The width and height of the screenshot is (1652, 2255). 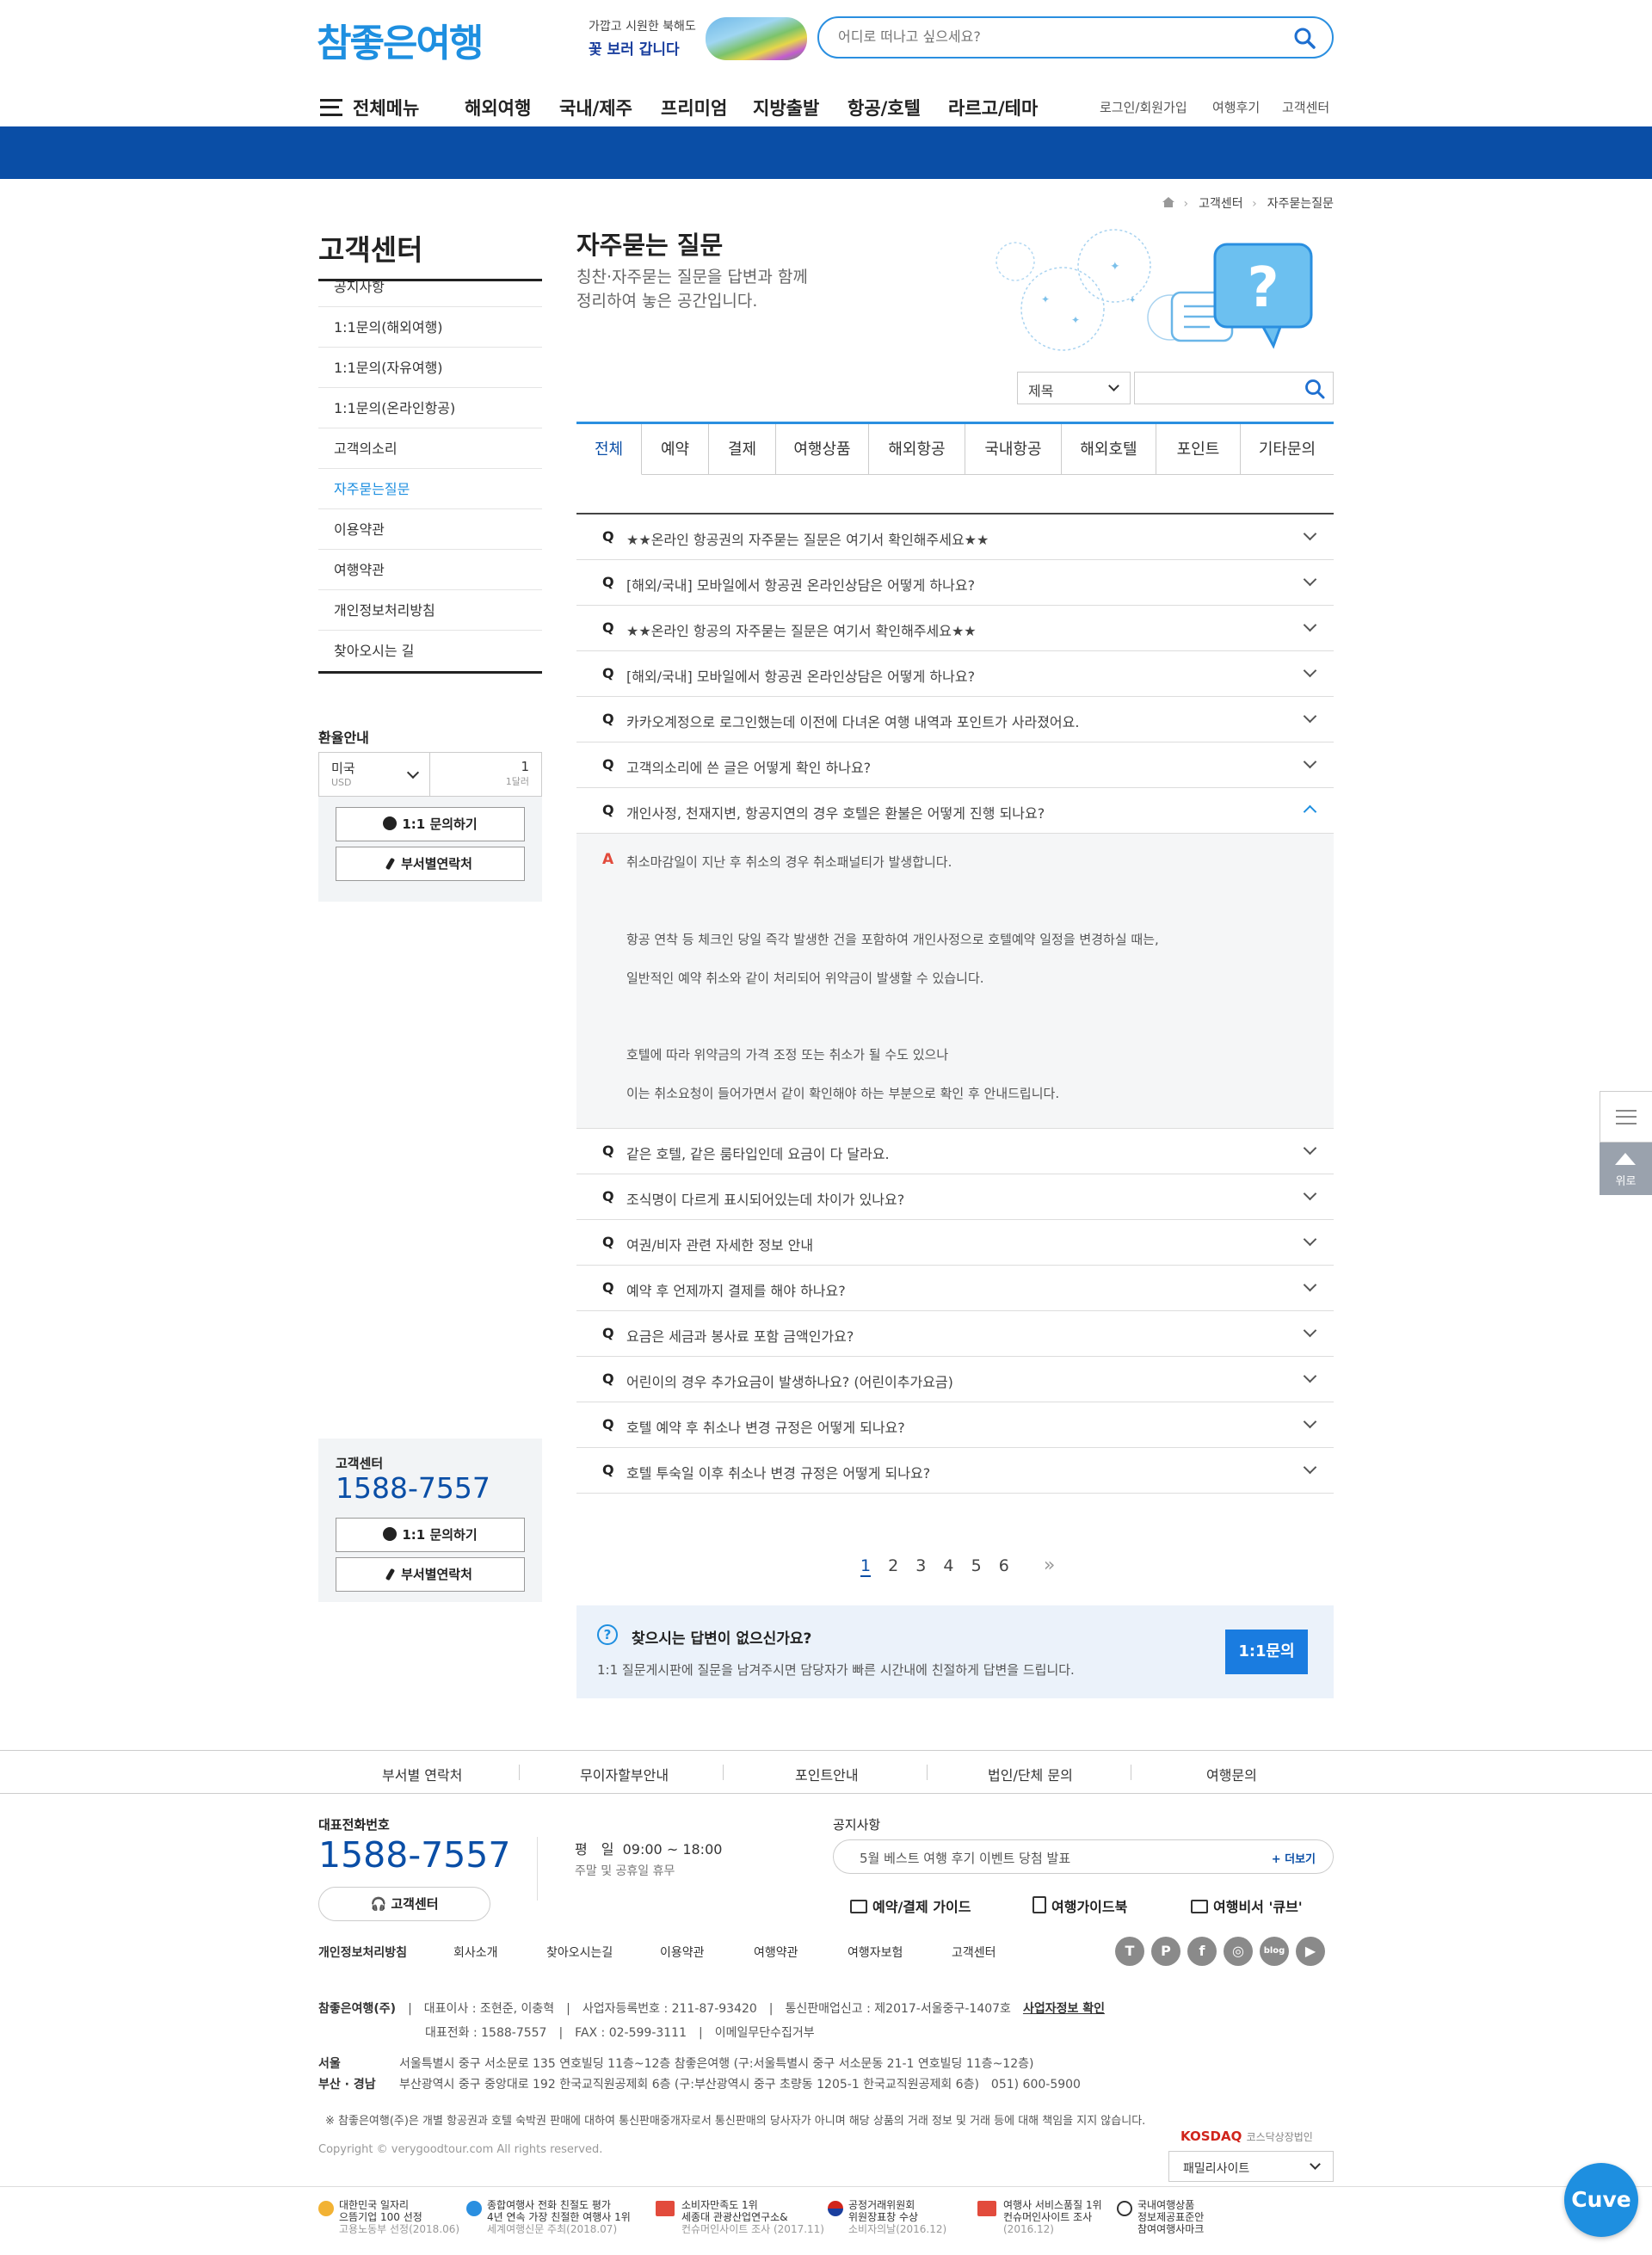 What do you see at coordinates (1168, 202) in the screenshot?
I see `home-icon` at bounding box center [1168, 202].